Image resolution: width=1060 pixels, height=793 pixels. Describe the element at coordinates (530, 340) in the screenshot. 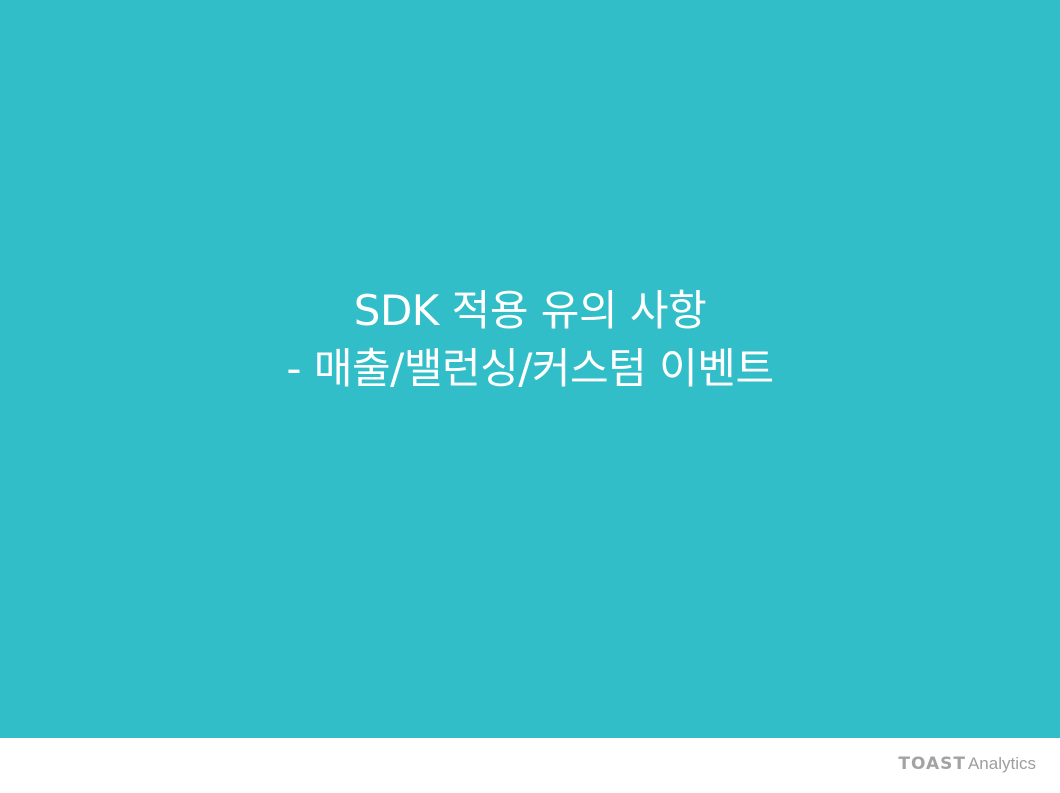

I see `slide-title: SDK 적용 유의 사항 - 매출/밸런싱/커스텀 이벤트` at that location.